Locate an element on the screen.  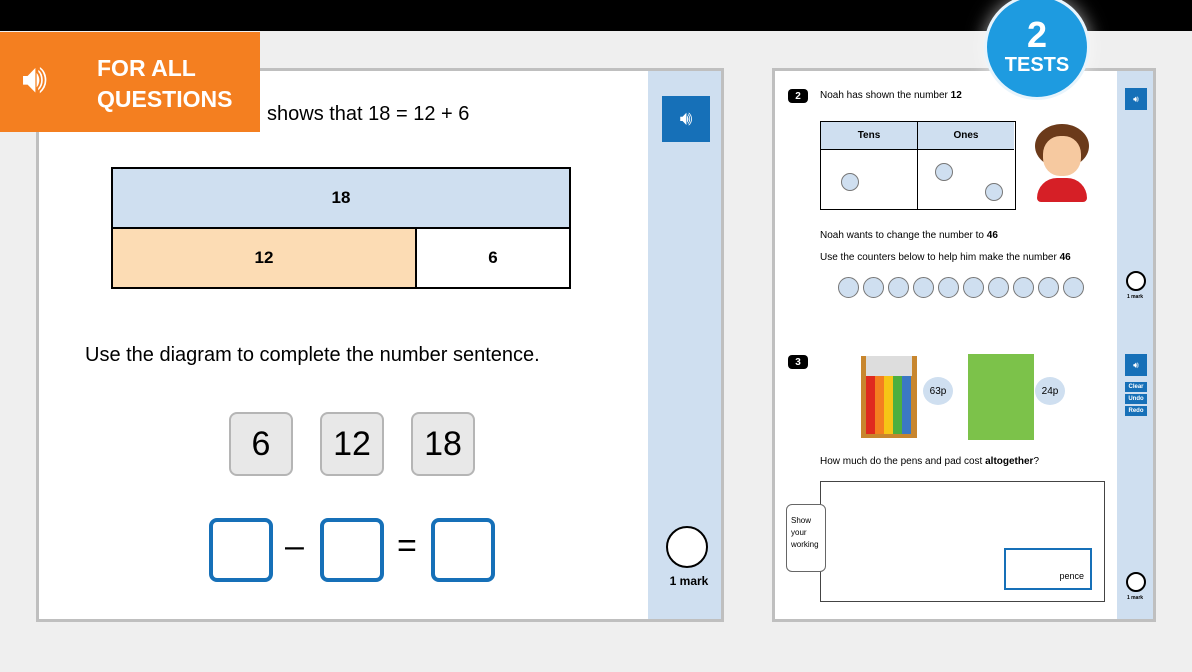
q2-line2: Noah wants to change the number to 46 is located at coordinates (909, 235).